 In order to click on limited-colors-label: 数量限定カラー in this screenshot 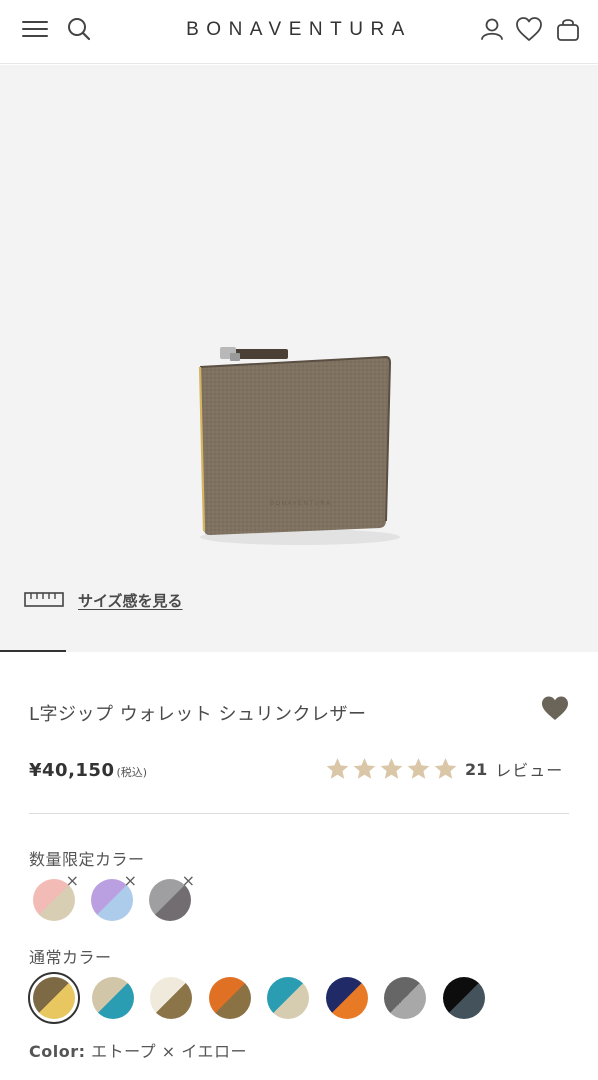, I will do `click(87, 859)`.